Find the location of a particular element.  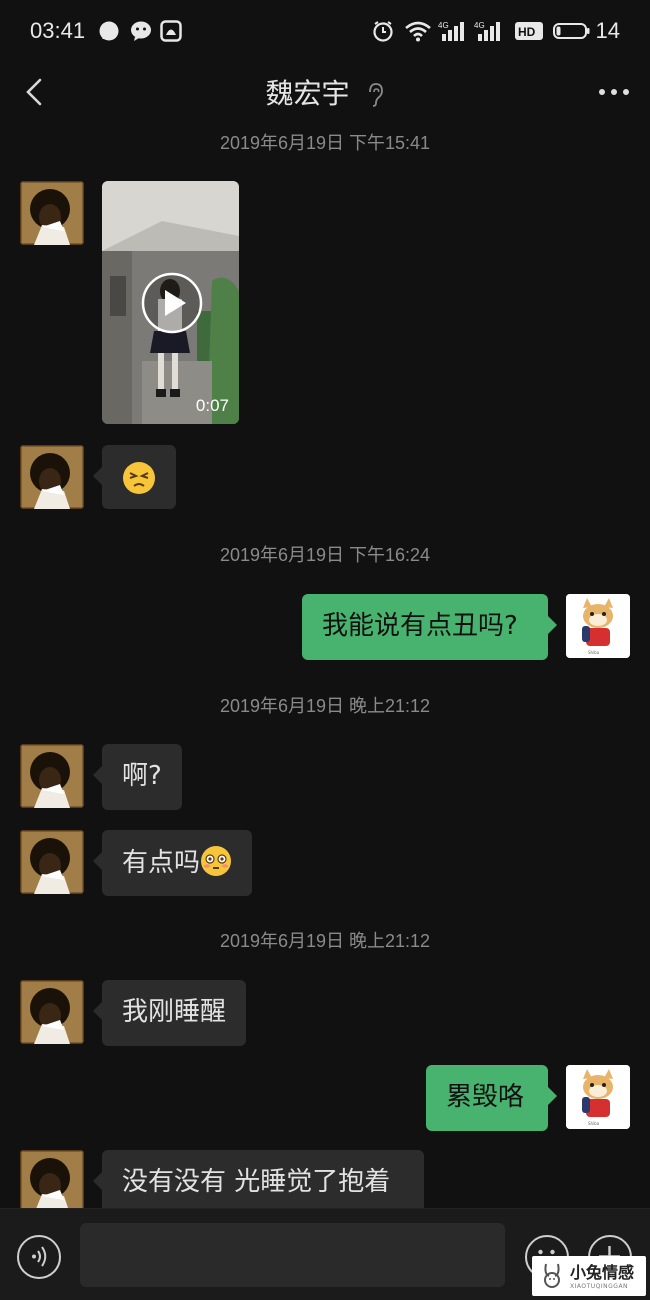

wechat-icon is located at coordinates (141, 31).